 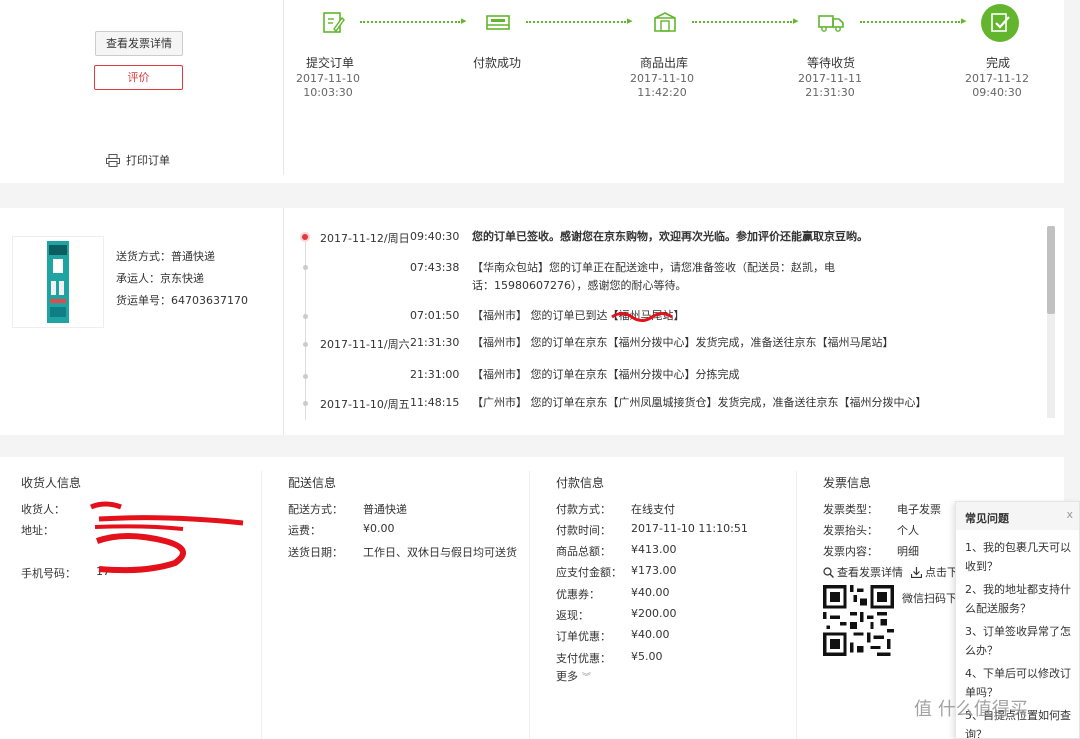 What do you see at coordinates (987, 518) in the screenshot?
I see `faq-title: 常见问题` at bounding box center [987, 518].